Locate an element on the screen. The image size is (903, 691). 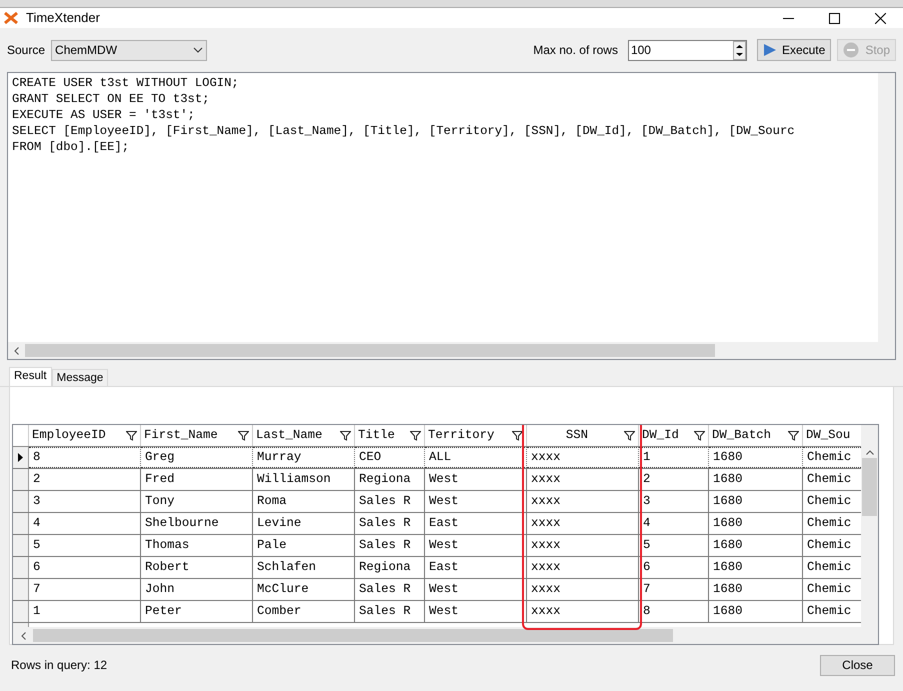
column-header: First_Name is located at coordinates (197, 435).